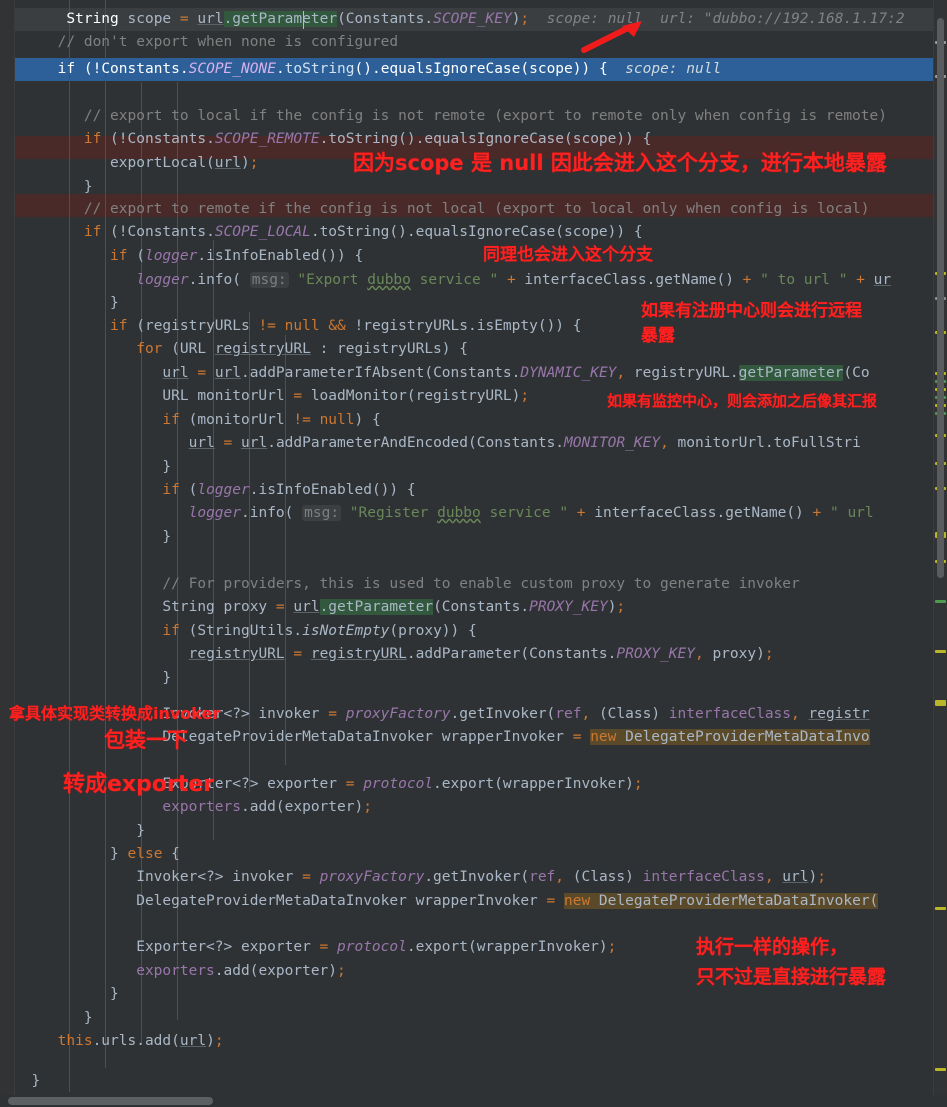  Describe the element at coordinates (658, 336) in the screenshot. I see `annotation-registry-remote-line2: 暴露` at that location.